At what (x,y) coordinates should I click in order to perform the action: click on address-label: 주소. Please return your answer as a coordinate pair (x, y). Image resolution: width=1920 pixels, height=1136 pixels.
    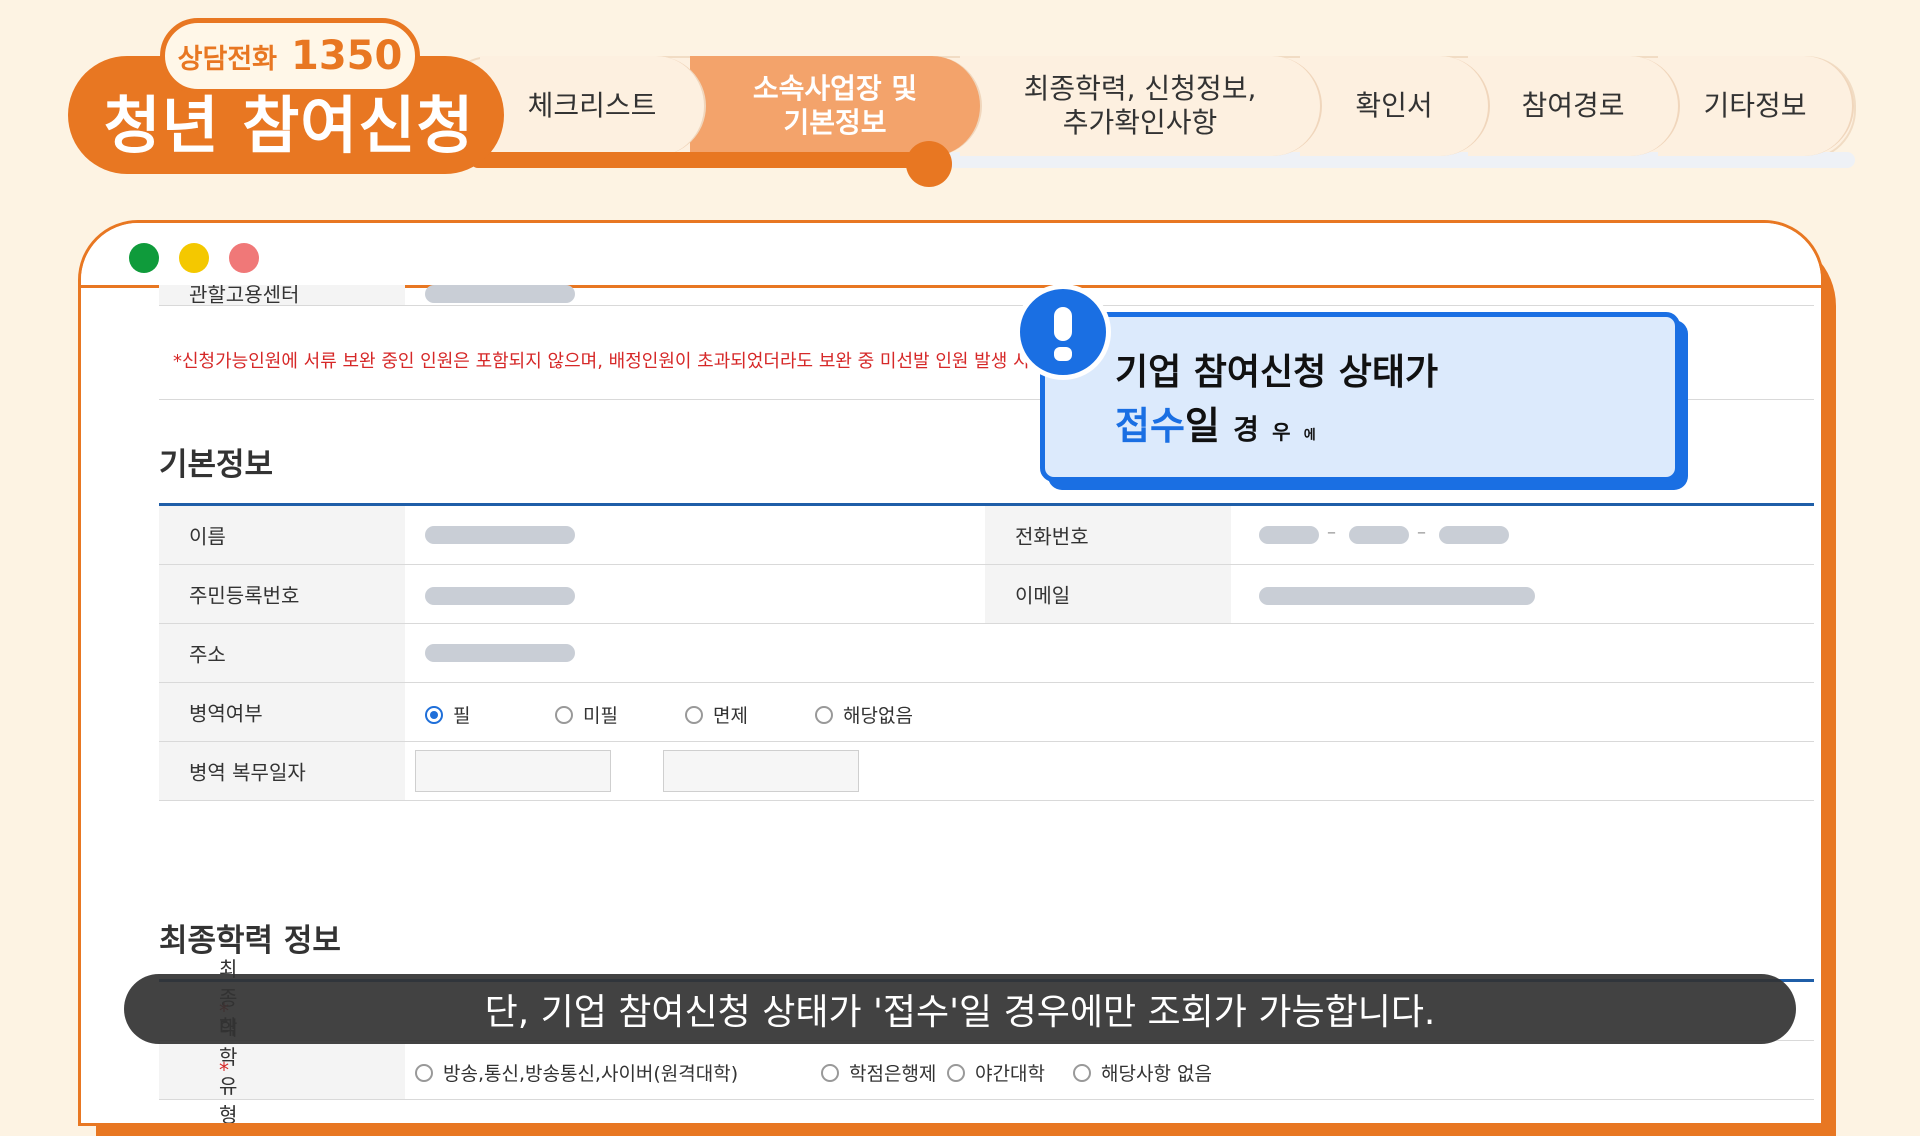
    Looking at the image, I should click on (207, 654).